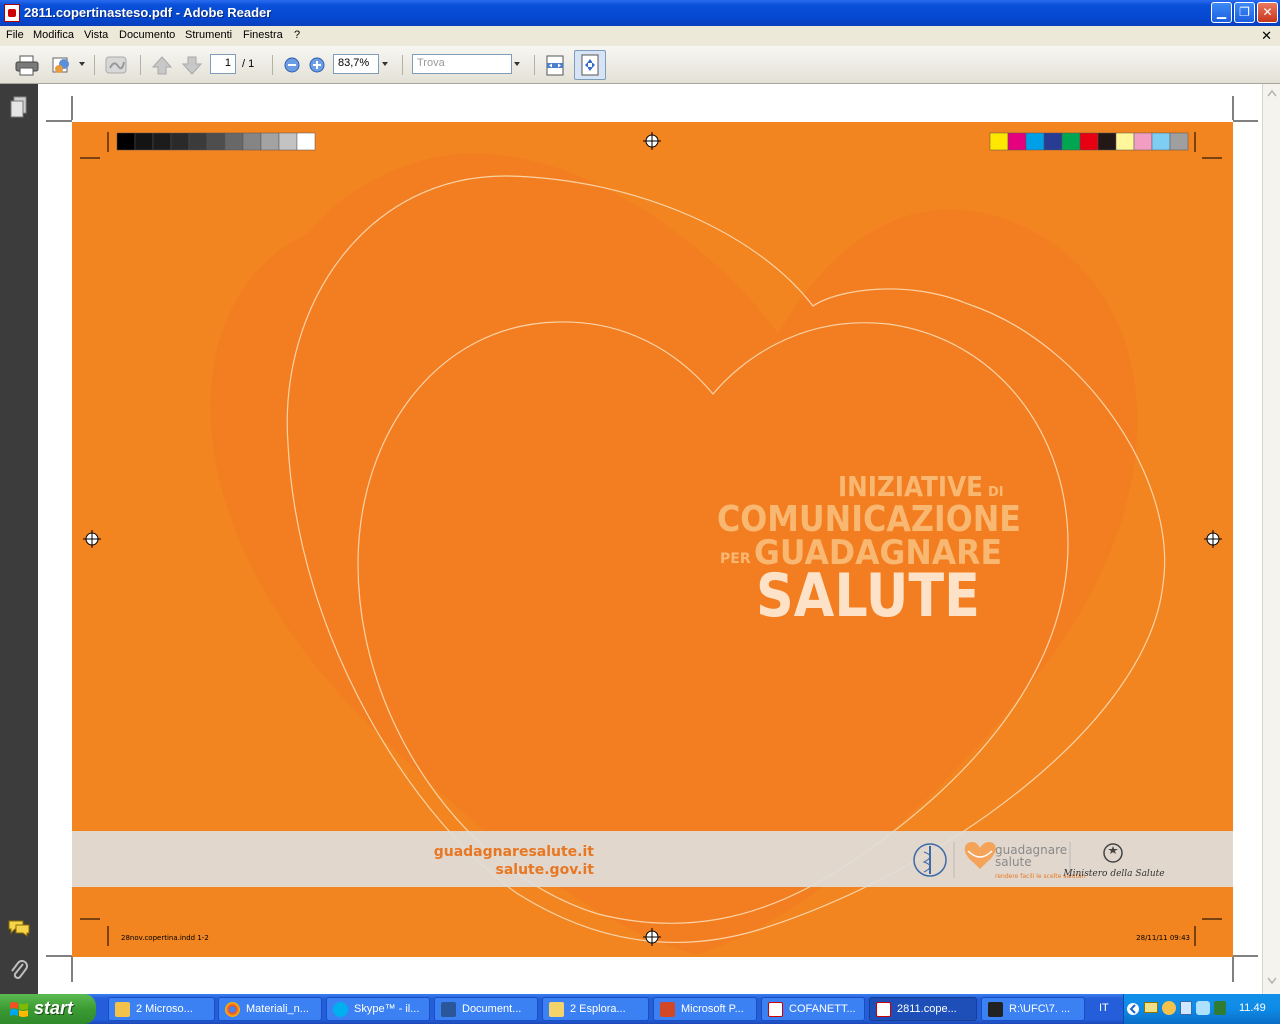  I want to click on powerpoint-icon, so click(667, 1009).